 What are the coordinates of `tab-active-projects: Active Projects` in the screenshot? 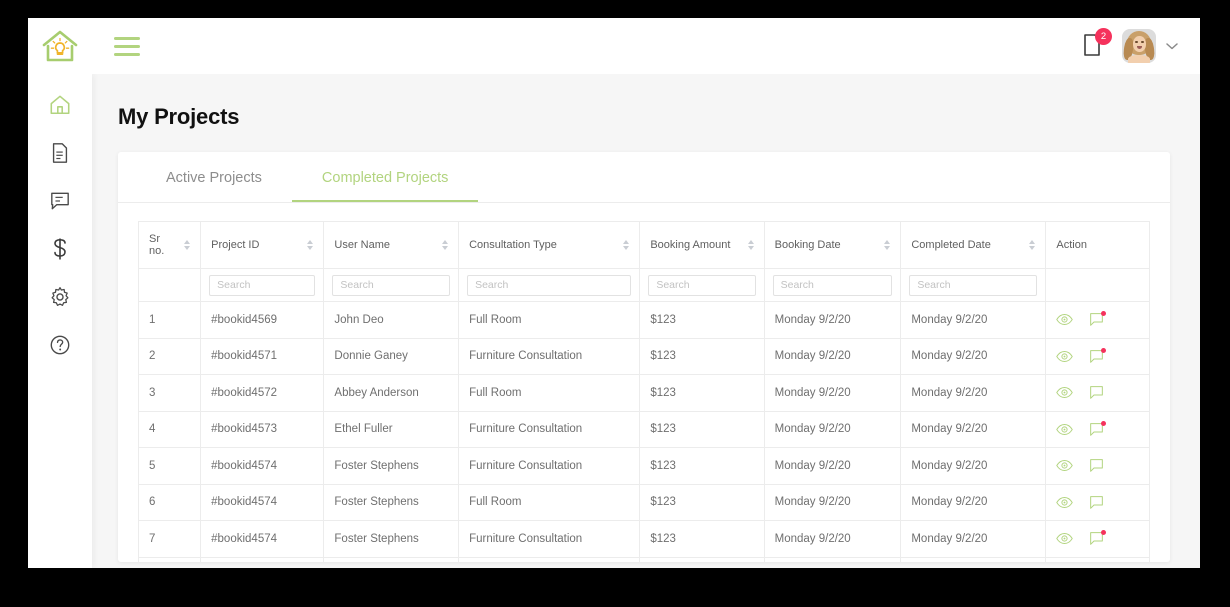 It's located at (214, 177).